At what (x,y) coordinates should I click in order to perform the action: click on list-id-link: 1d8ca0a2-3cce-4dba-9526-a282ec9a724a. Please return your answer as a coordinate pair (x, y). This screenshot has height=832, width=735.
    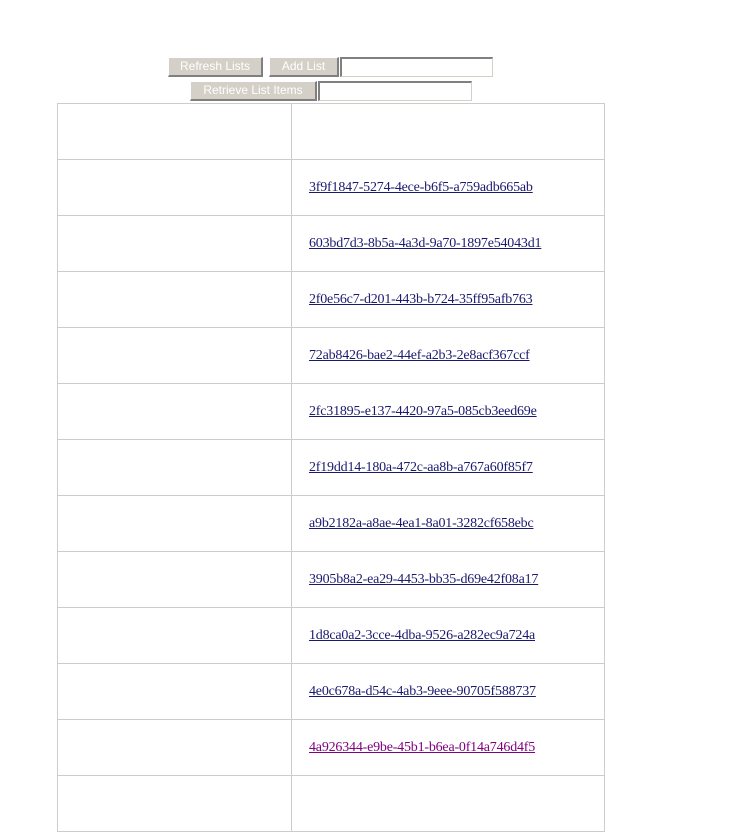
    Looking at the image, I should click on (422, 635).